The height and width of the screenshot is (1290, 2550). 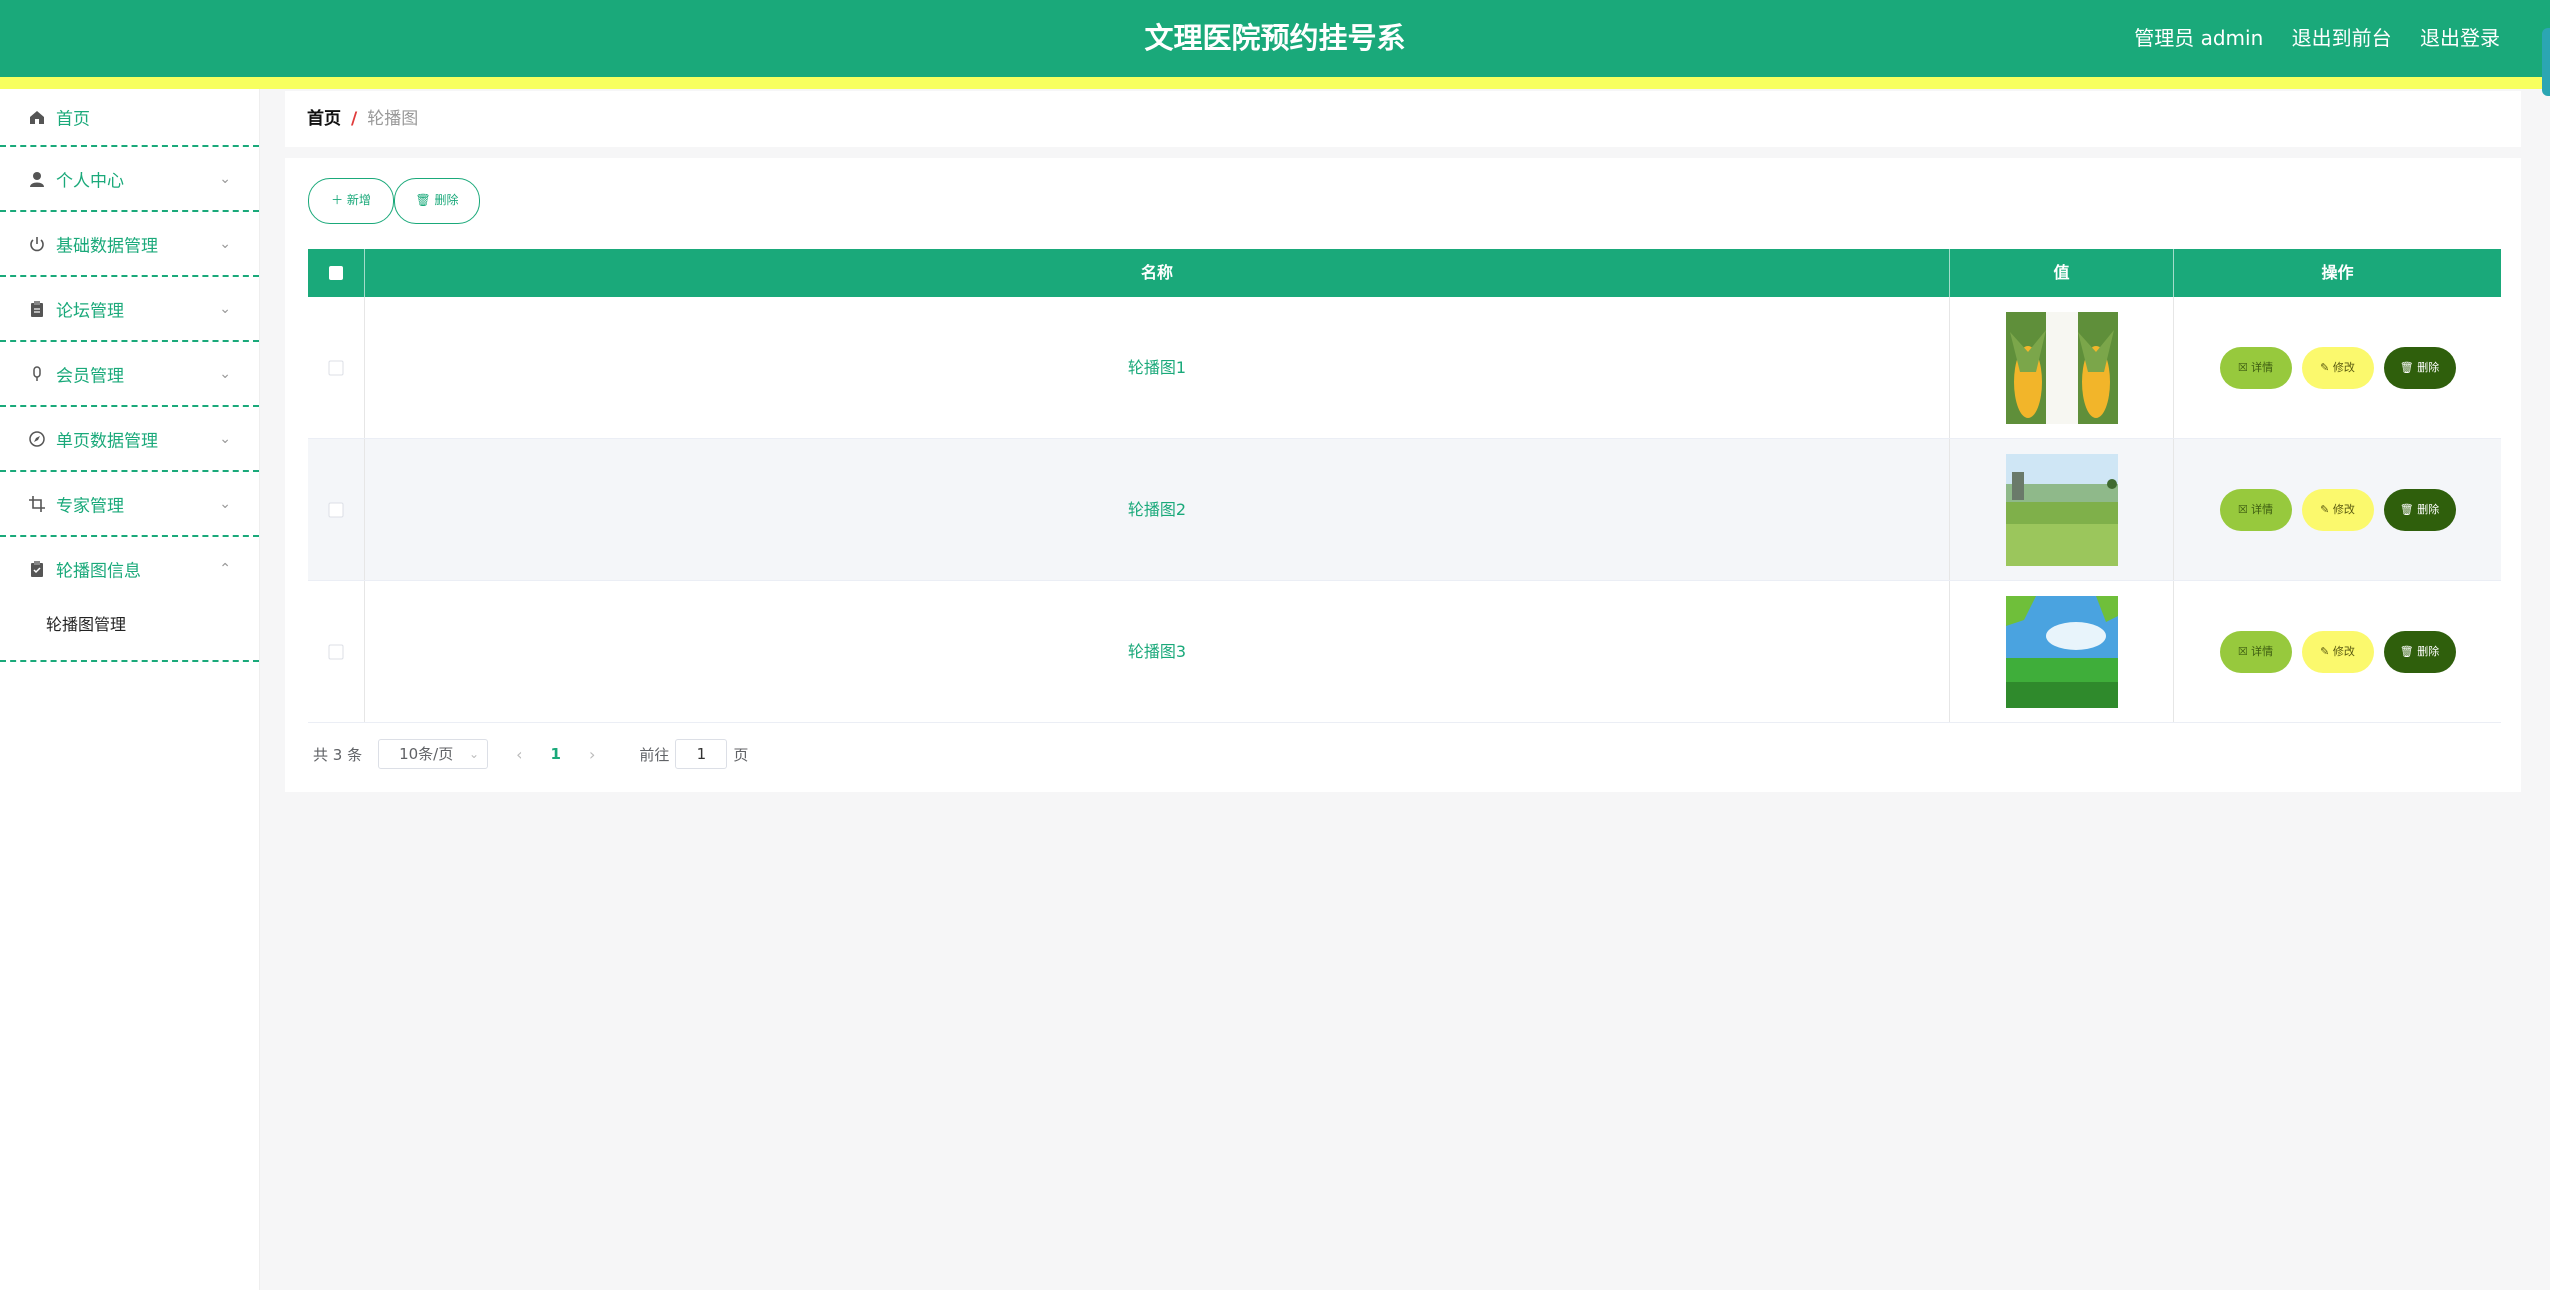 I want to click on add-button: ＋ 新增, so click(x=351, y=201).